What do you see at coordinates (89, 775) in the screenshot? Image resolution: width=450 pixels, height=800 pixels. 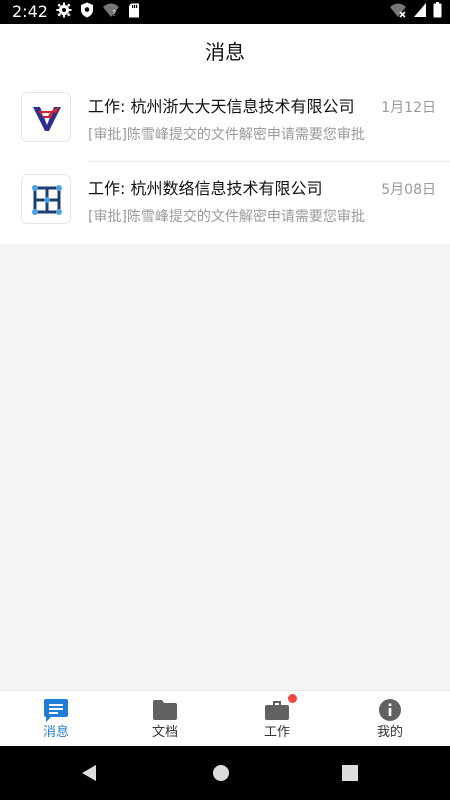 I see `back-icon` at bounding box center [89, 775].